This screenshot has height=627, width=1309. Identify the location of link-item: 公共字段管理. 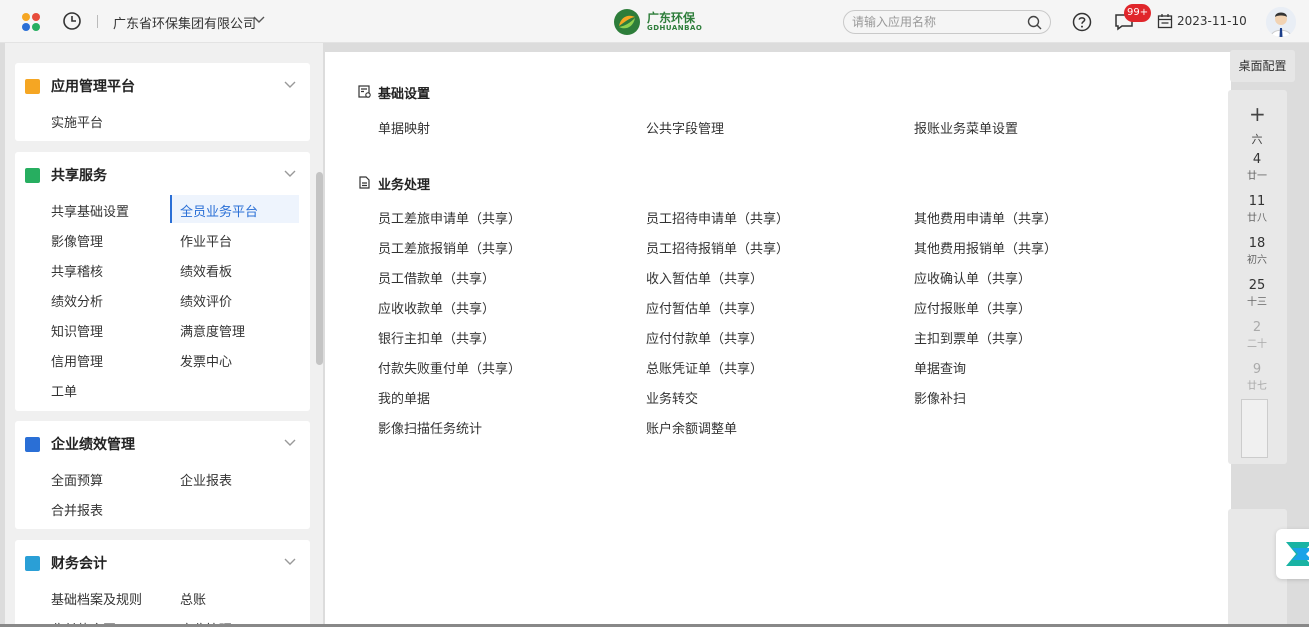
(685, 127).